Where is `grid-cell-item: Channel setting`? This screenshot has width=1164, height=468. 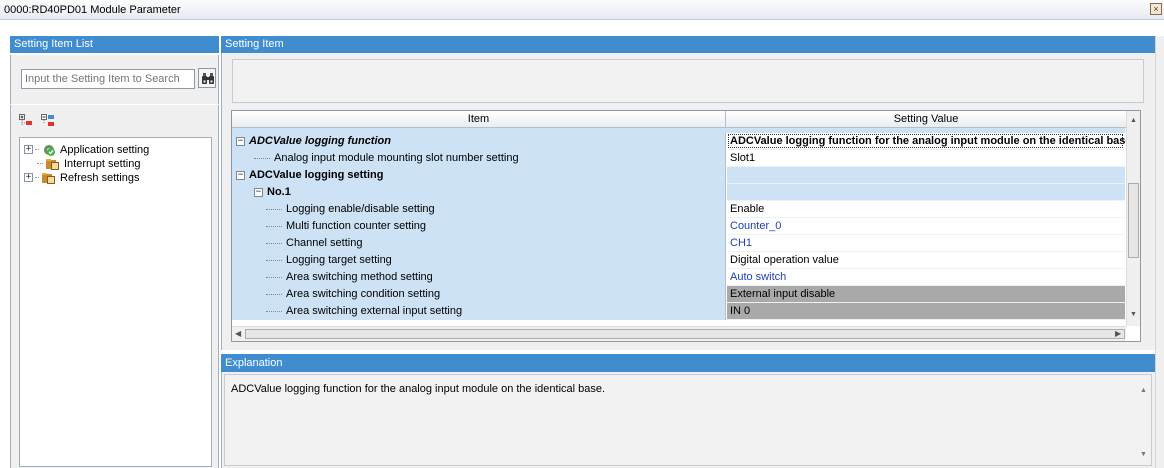
grid-cell-item: Channel setting is located at coordinates (479, 243).